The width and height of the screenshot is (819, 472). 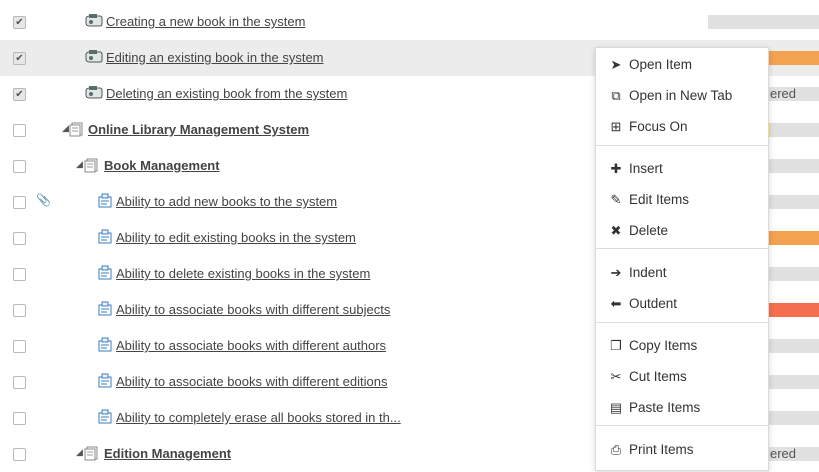 I want to click on item-name-link: Creating a new book in the system, so click(x=205, y=21).